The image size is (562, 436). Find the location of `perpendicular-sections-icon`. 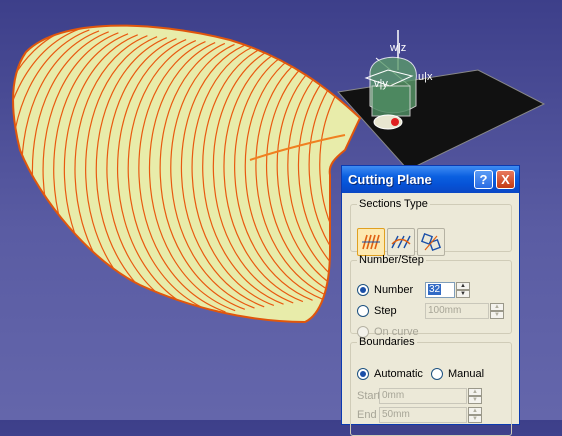

perpendicular-sections-icon is located at coordinates (401, 242).